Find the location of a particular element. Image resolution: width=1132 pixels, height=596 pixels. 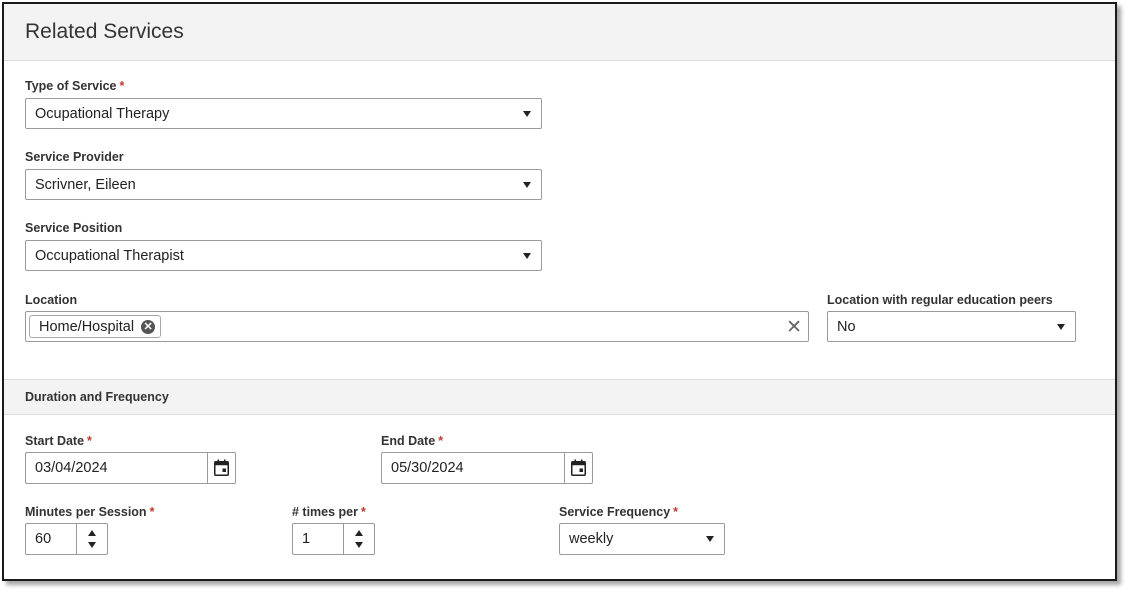

minutes-per-session-value: 60 is located at coordinates (43, 539).